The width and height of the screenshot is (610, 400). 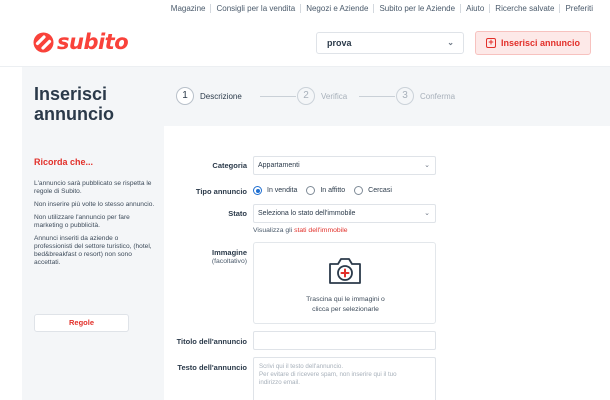 What do you see at coordinates (43, 42) in the screenshot?
I see `subito-logo-icon` at bounding box center [43, 42].